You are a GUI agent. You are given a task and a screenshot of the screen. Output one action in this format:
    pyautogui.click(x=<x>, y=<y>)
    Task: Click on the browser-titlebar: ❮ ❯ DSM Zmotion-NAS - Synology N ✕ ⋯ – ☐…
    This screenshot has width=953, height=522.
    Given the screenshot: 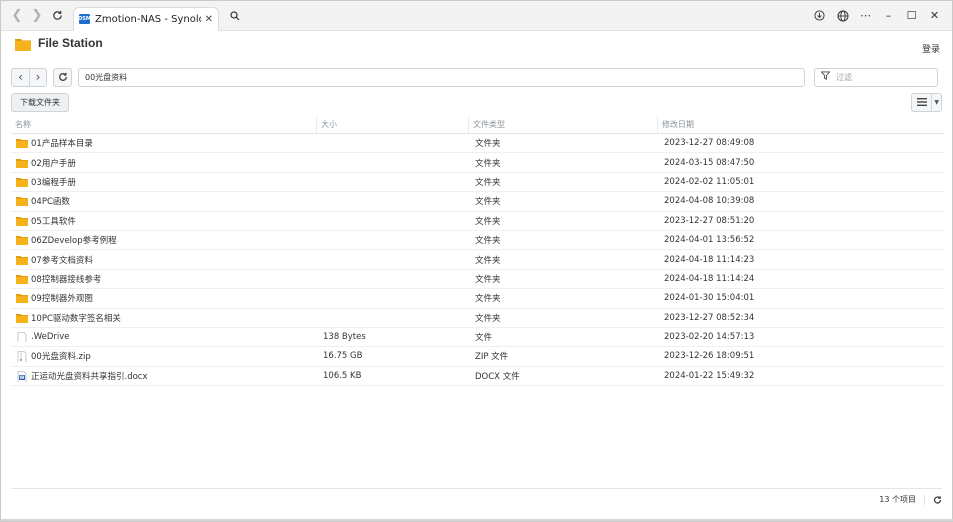 What is the action you would take?
    pyautogui.click(x=476, y=16)
    